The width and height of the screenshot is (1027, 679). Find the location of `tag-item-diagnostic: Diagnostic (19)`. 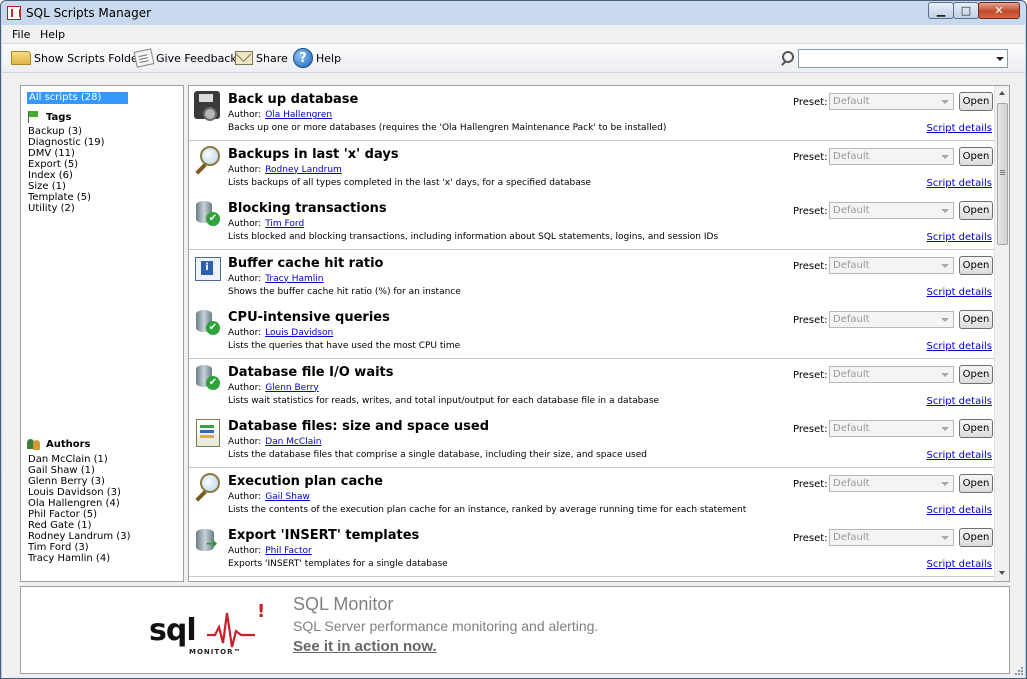

tag-item-diagnostic: Diagnostic (19) is located at coordinates (66, 142).